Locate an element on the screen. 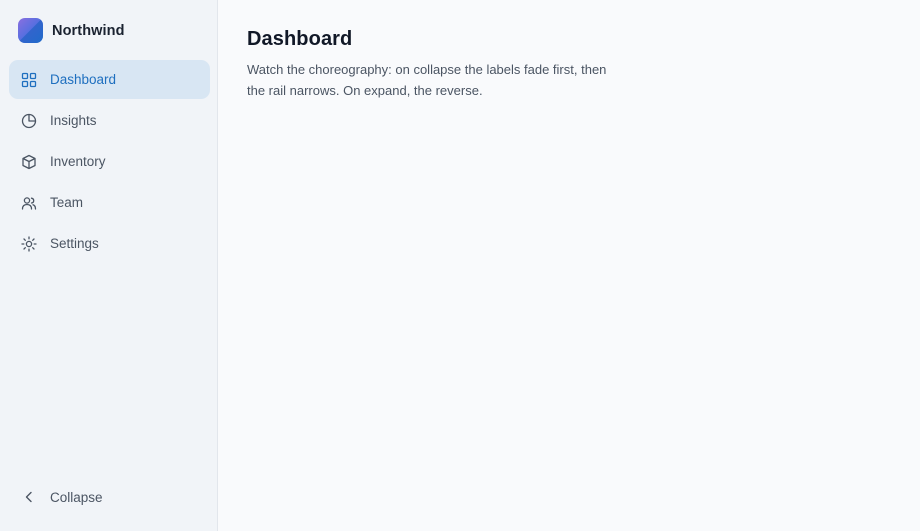  users-icon is located at coordinates (29, 203).